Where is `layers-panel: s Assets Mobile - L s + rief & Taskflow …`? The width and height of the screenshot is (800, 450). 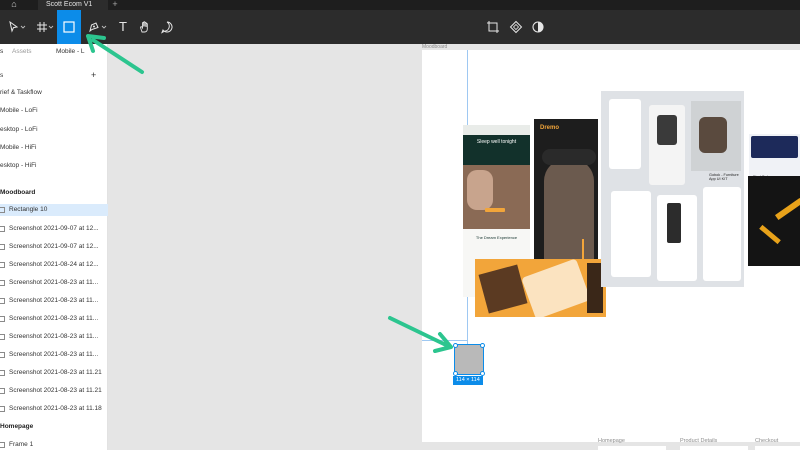
layers-panel: s Assets Mobile - L s + rief & Taskflow … is located at coordinates (54, 247).